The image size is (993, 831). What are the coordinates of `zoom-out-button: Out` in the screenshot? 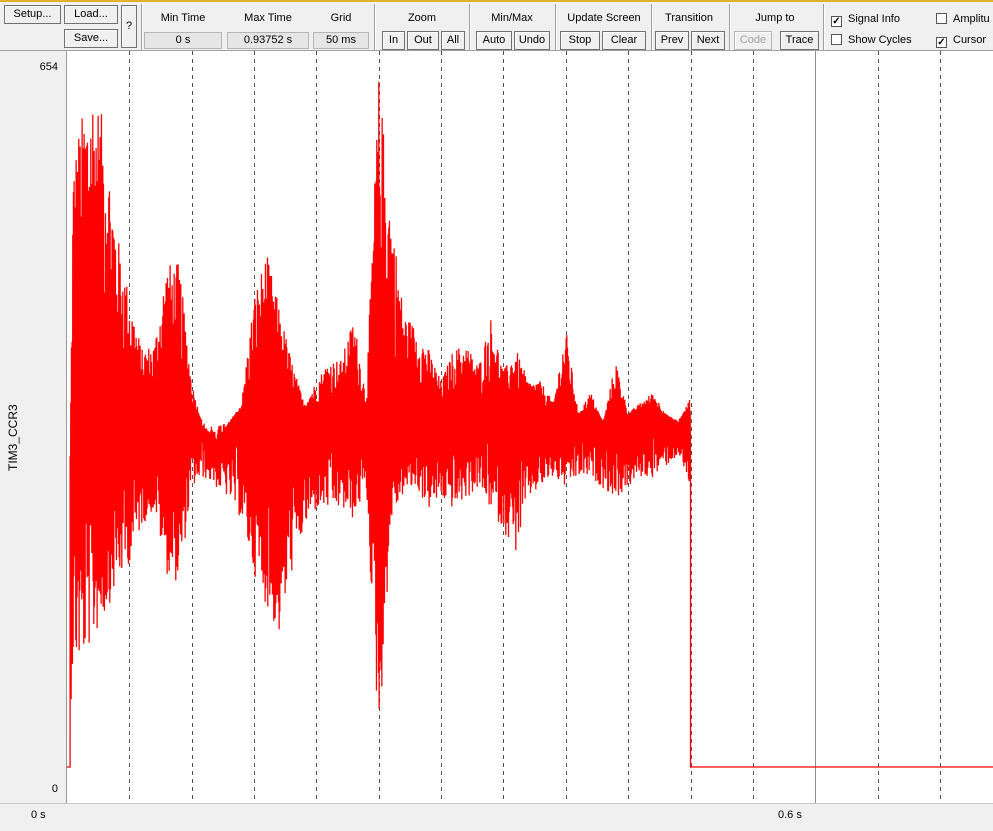 It's located at (423, 40).